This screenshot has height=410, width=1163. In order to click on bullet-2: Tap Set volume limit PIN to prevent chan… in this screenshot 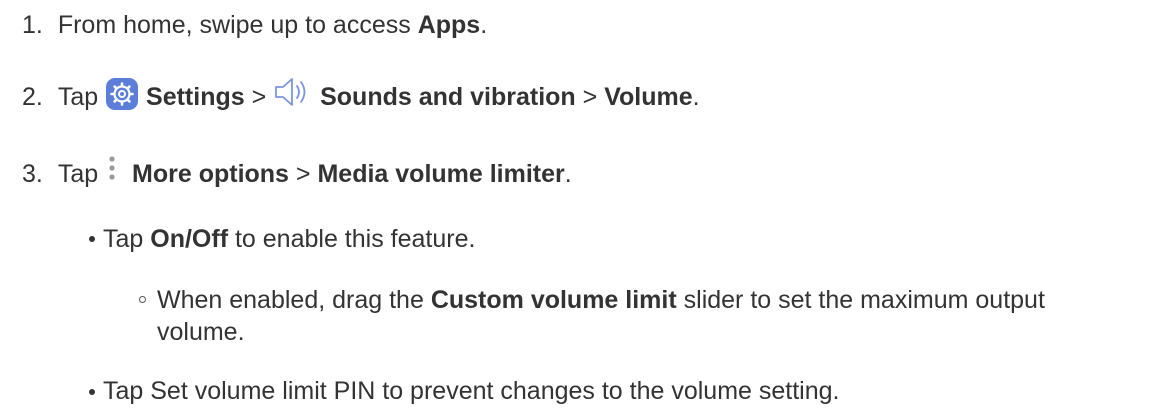, I will do `click(471, 391)`.